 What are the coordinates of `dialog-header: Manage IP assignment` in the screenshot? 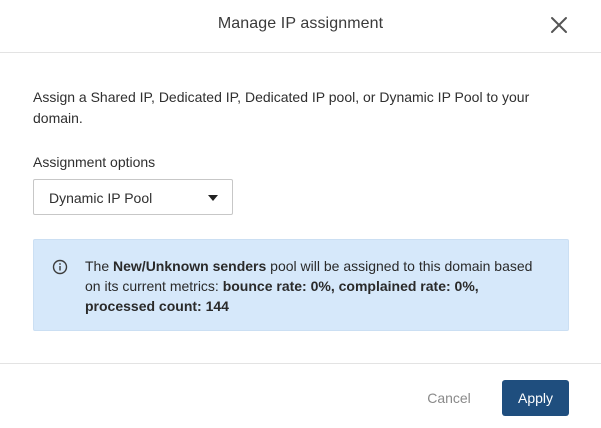 It's located at (300, 26).